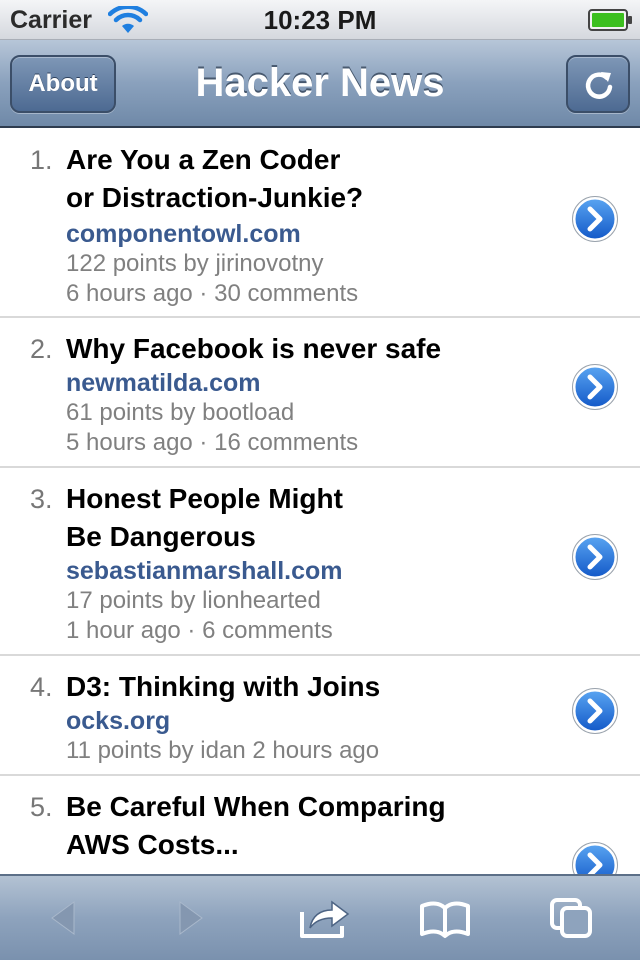 The height and width of the screenshot is (960, 640). Describe the element at coordinates (311, 537) in the screenshot. I see `story-title-line: Be Dangerous` at that location.